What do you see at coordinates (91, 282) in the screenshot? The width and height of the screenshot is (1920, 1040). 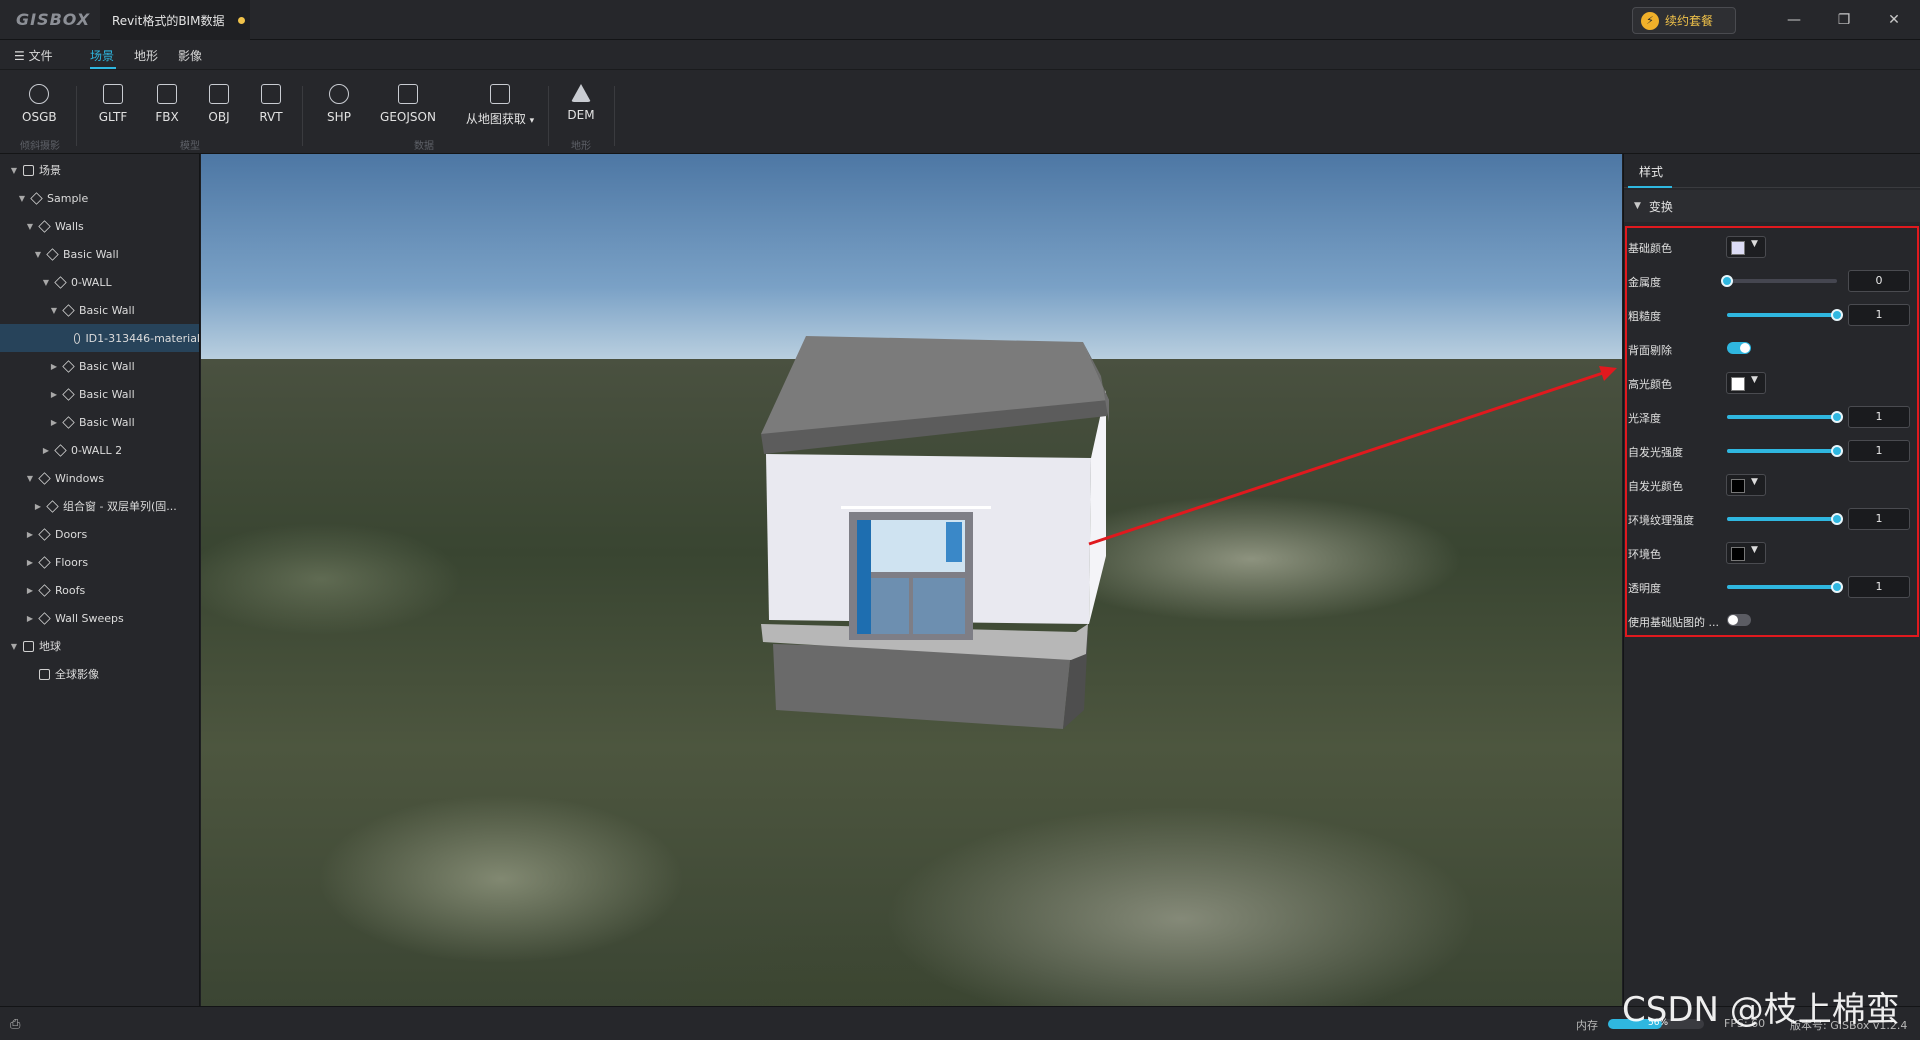 I see `tree-node-label: 0-WALL` at bounding box center [91, 282].